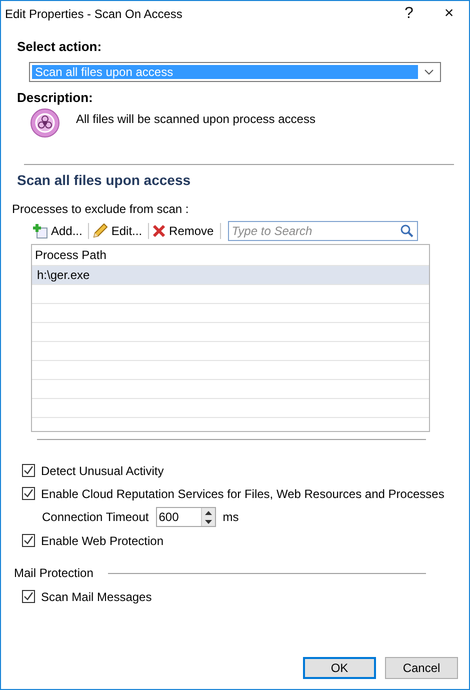  I want to click on exclusions-label: Processes to exclude from scan :, so click(101, 209).